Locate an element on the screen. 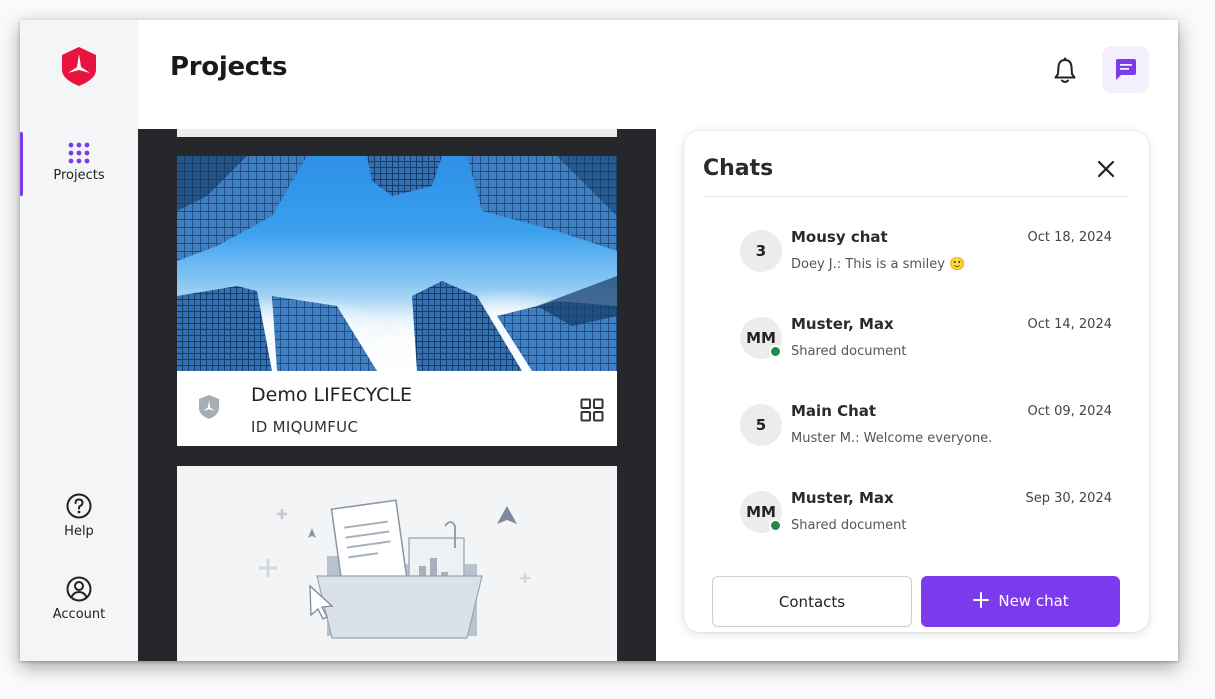 Image resolution: width=1215 pixels, height=699 pixels. sidebar-item-label: Projects is located at coordinates (79, 175).